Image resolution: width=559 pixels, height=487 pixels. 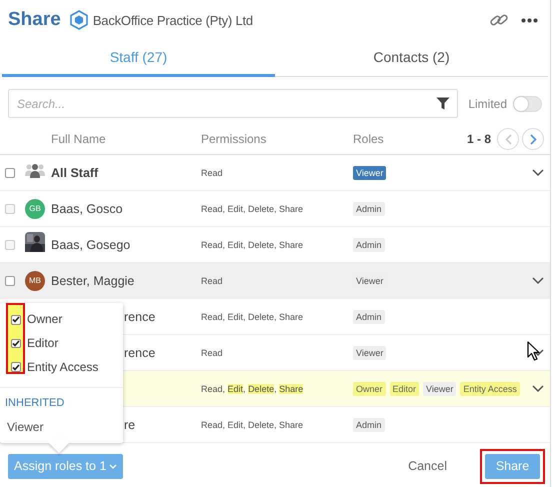 What do you see at coordinates (34, 403) in the screenshot?
I see `section-heading: INHERITED` at bounding box center [34, 403].